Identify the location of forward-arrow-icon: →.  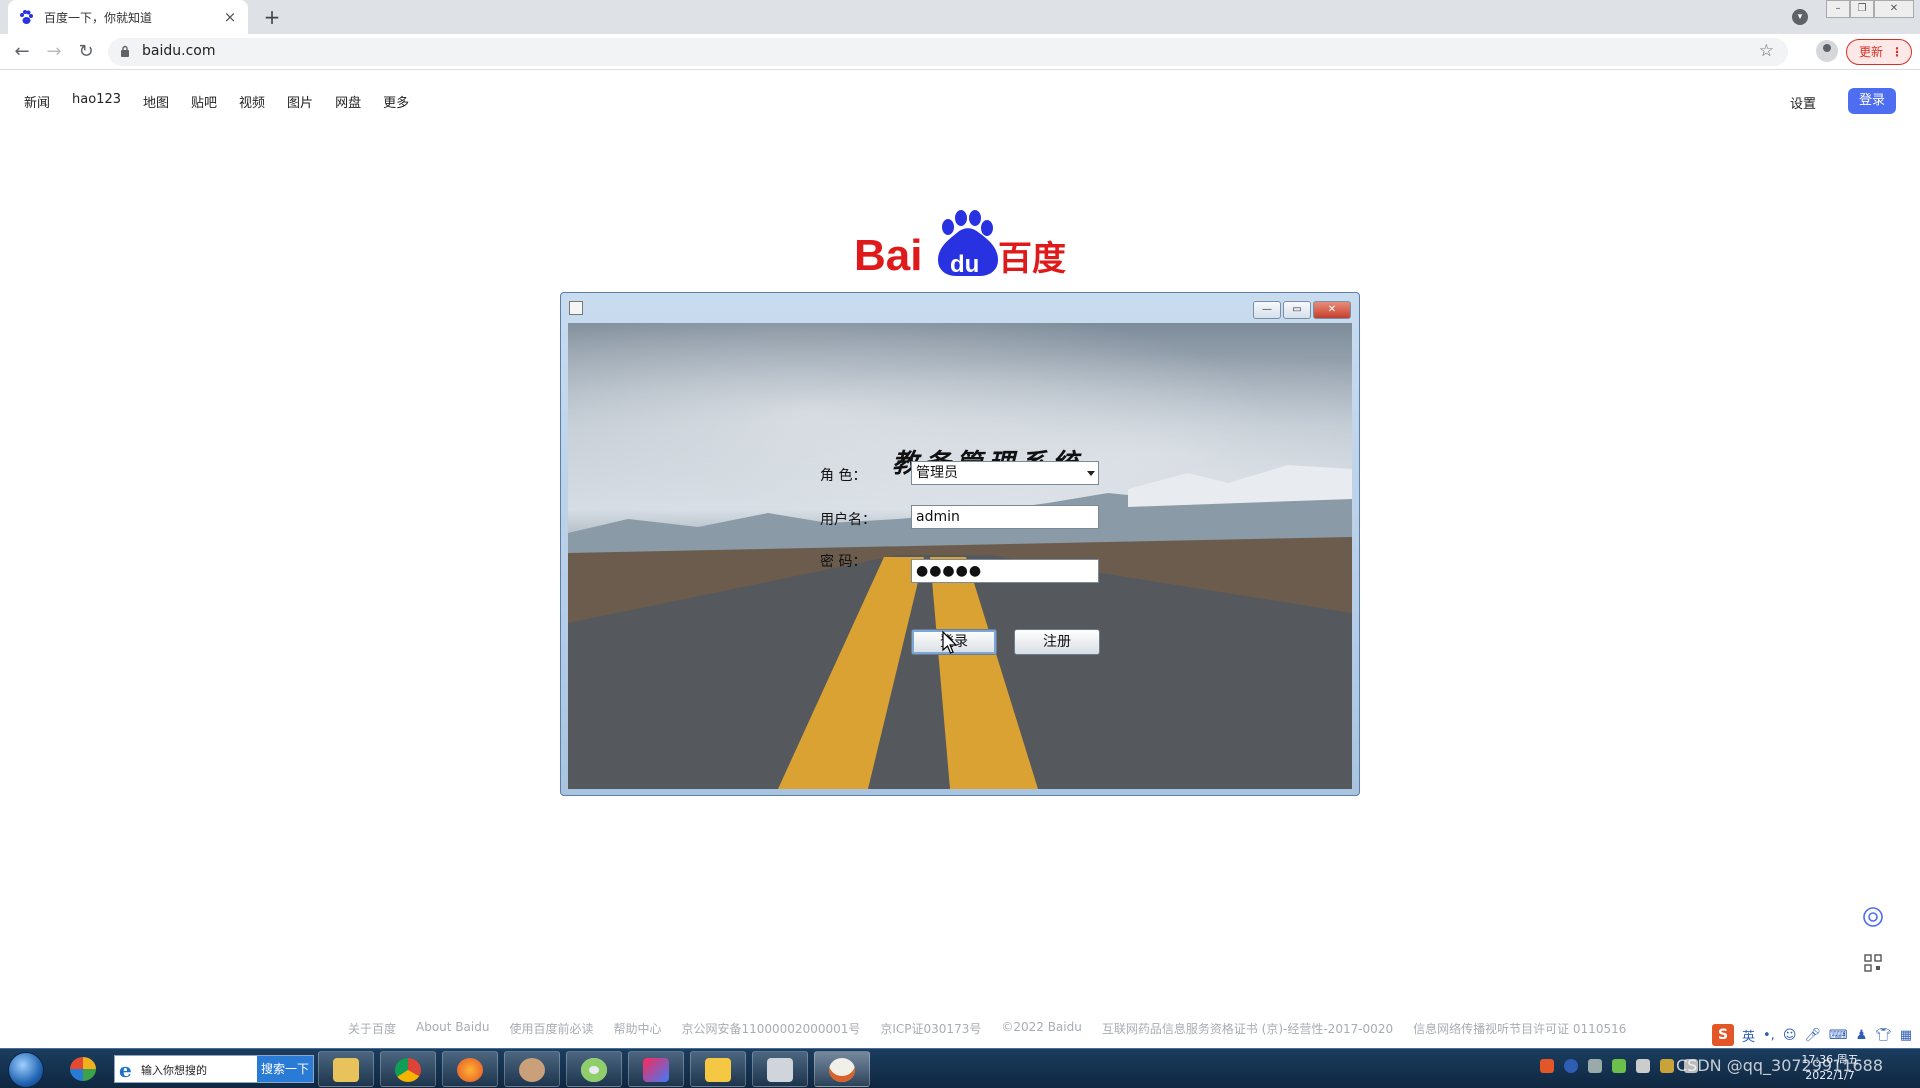
(54, 52).